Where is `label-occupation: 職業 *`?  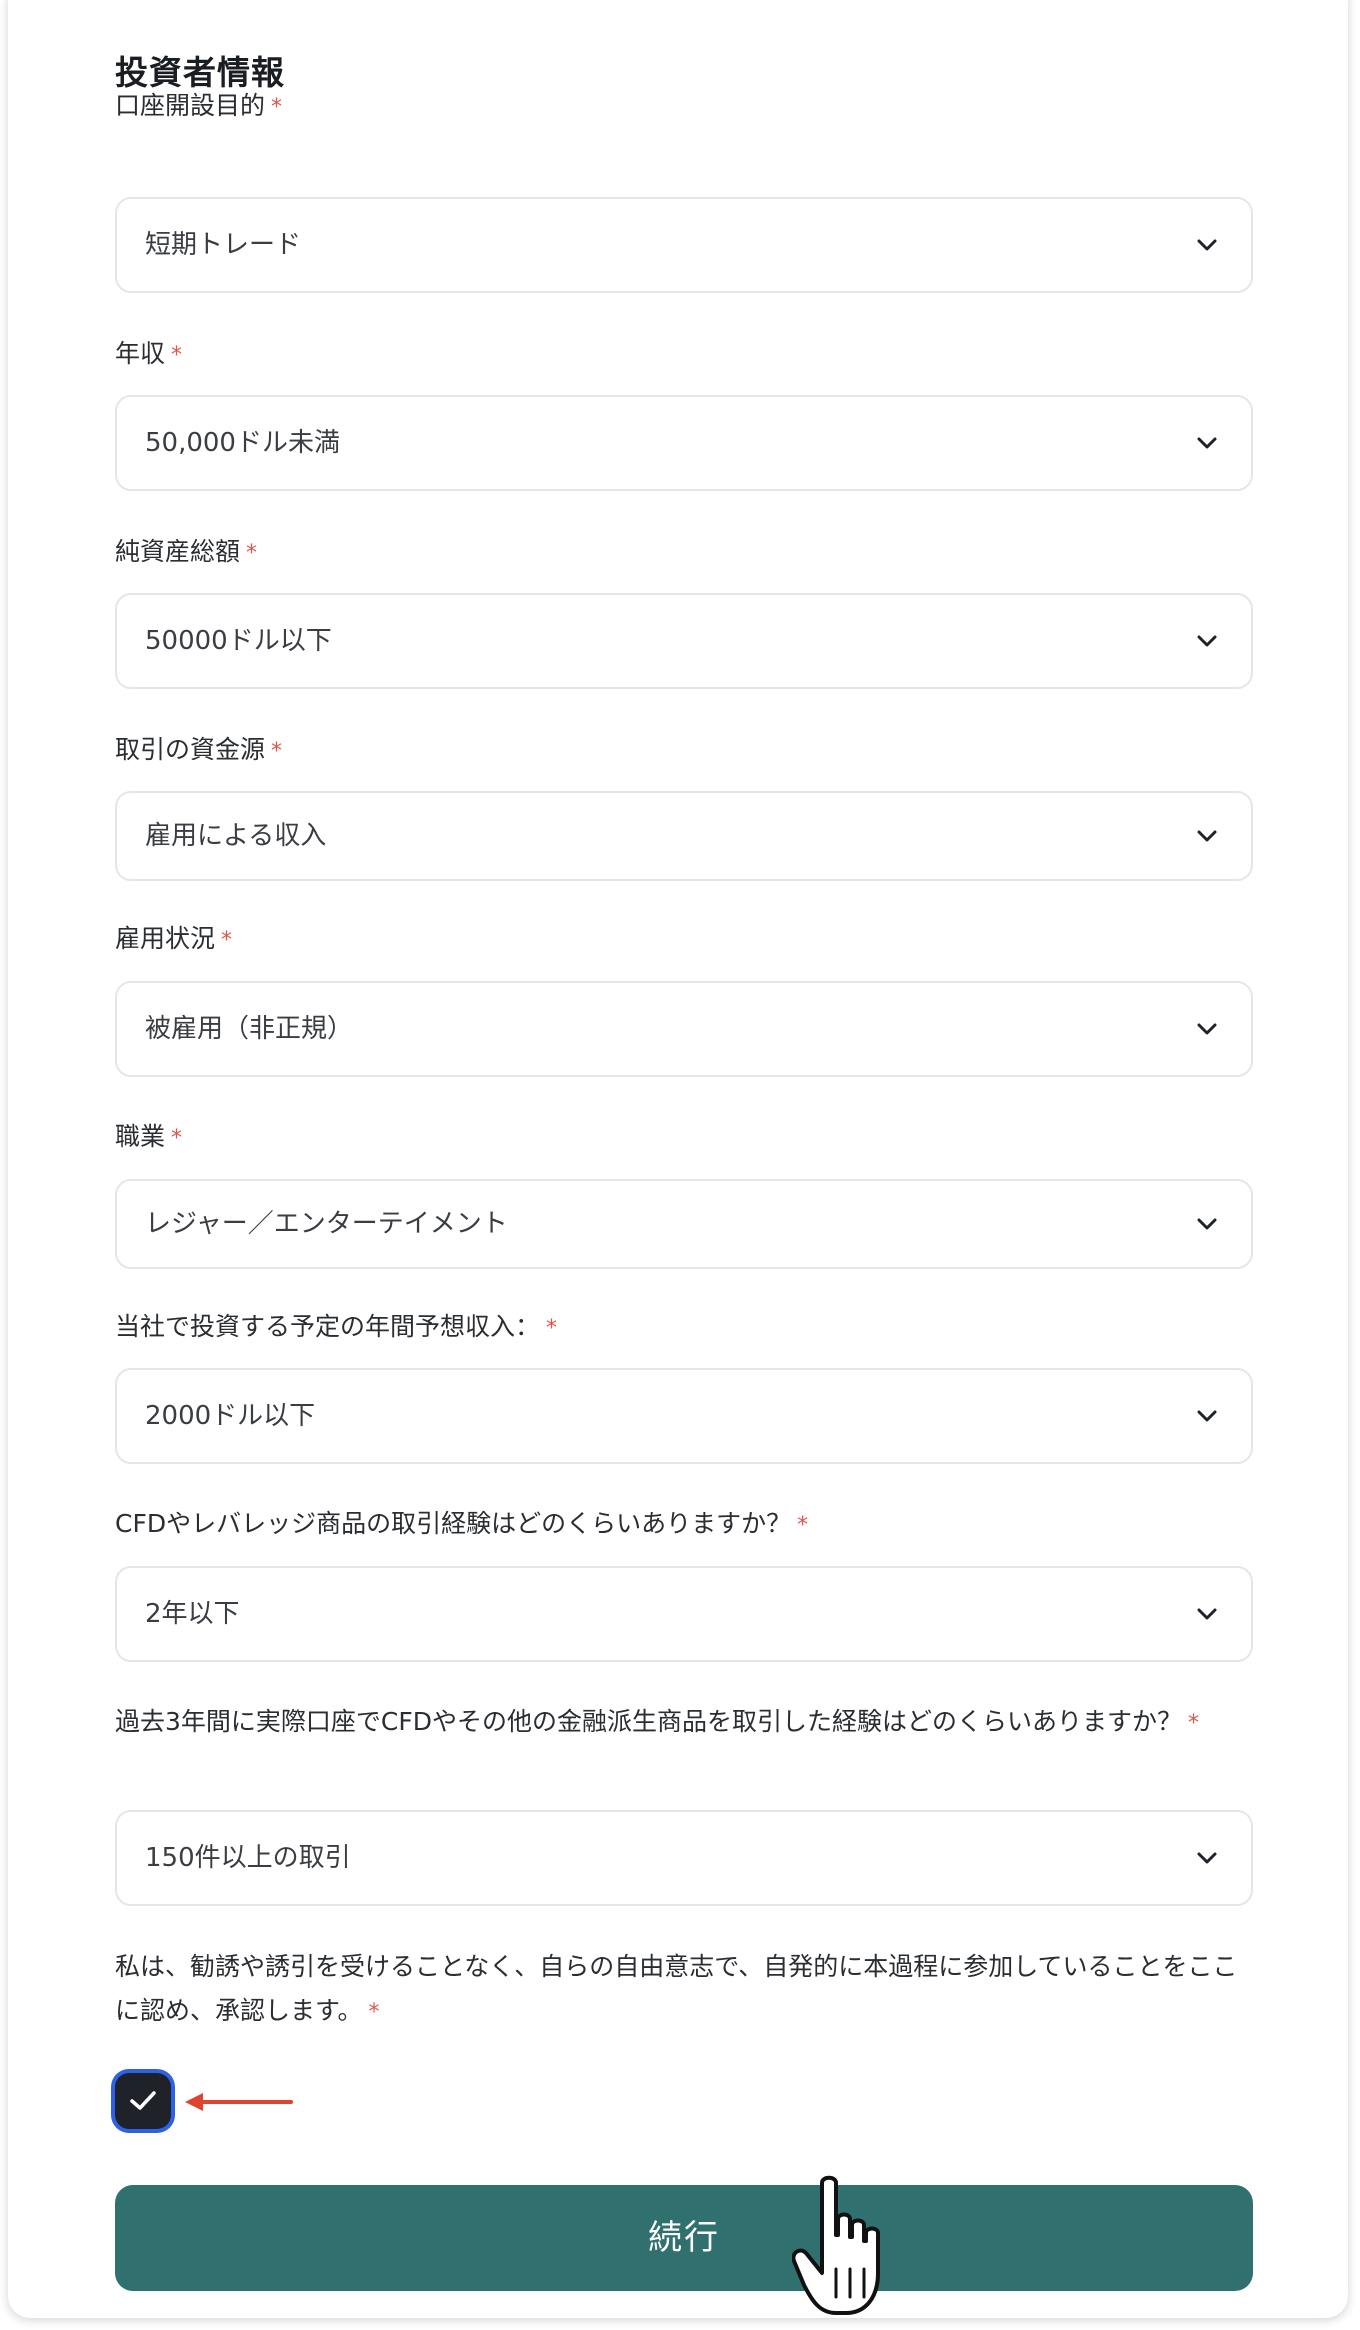
label-occupation: 職業 * is located at coordinates (149, 1136).